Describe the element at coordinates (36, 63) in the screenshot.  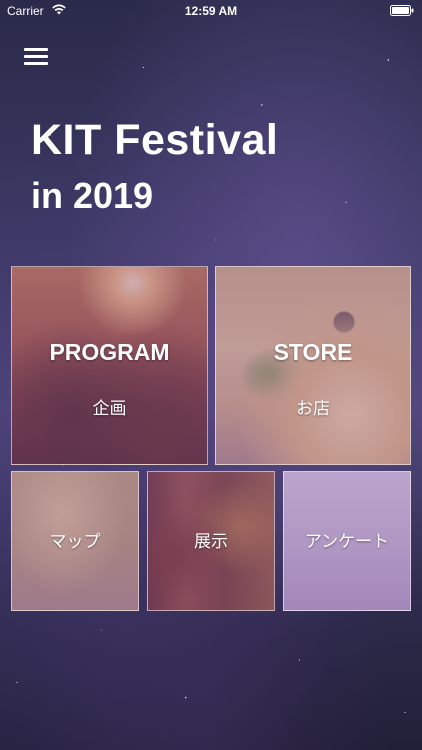
I see `menu-bar-bottom` at that location.